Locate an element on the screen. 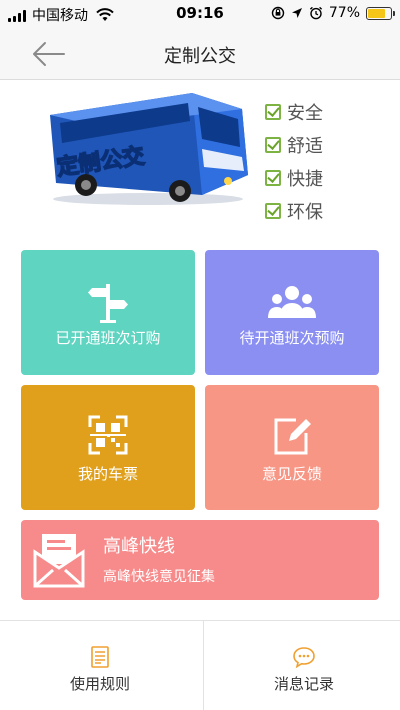 This screenshot has height=710, width=400. location-icon is located at coordinates (296, 13).